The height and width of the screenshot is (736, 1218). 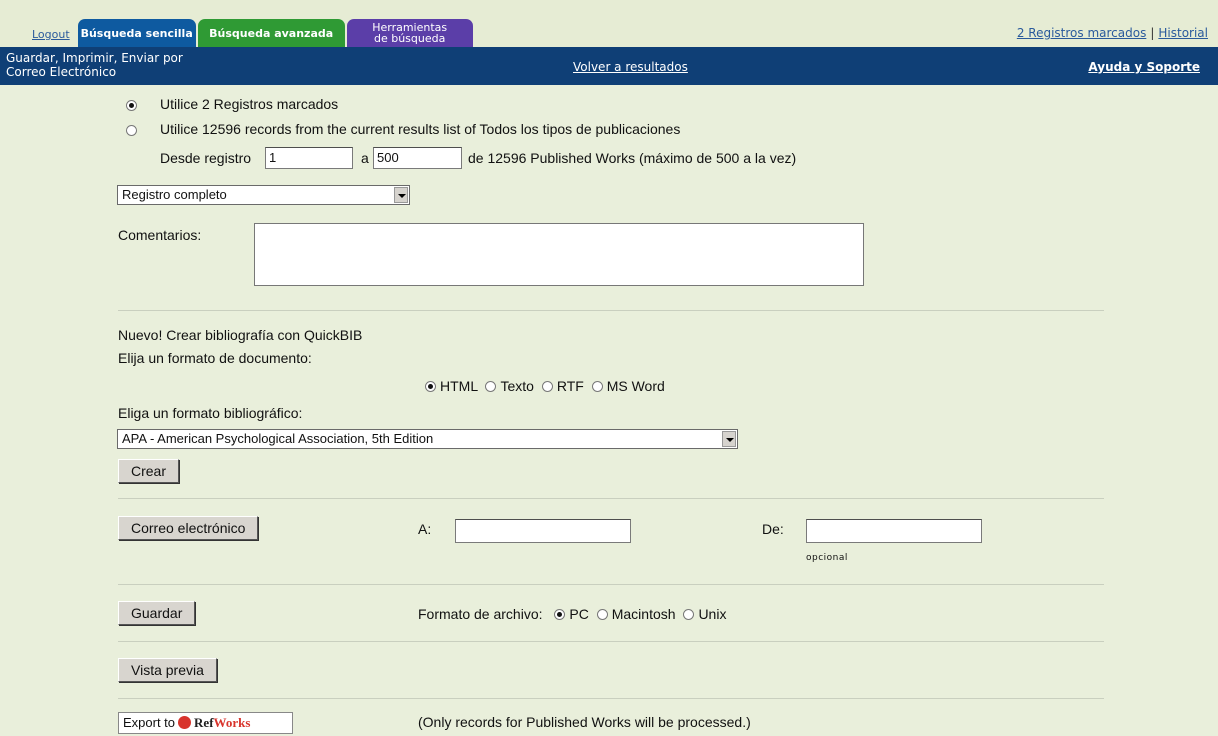 I want to click on doc-format-msword: MS Word, so click(x=635, y=386).